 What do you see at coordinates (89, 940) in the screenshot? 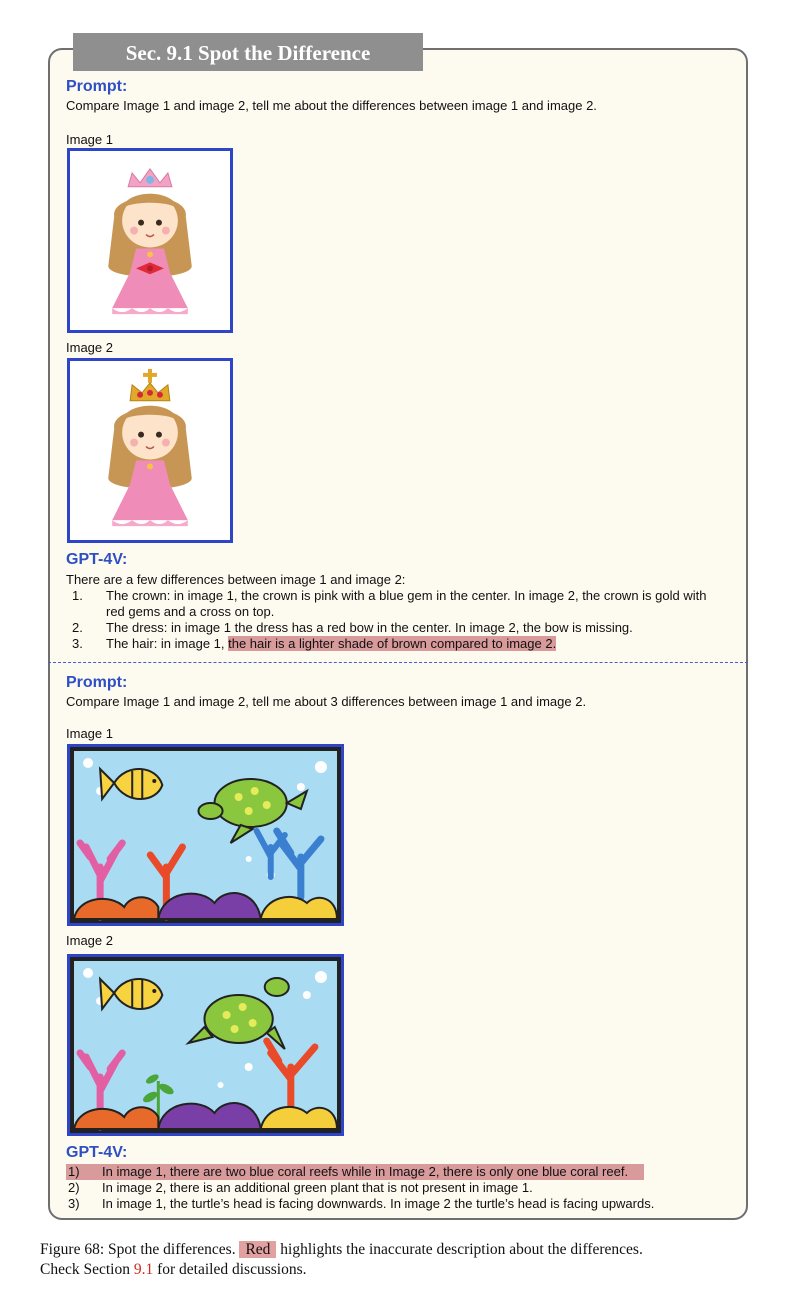
I see `image2-caption-2: Image 2` at bounding box center [89, 940].